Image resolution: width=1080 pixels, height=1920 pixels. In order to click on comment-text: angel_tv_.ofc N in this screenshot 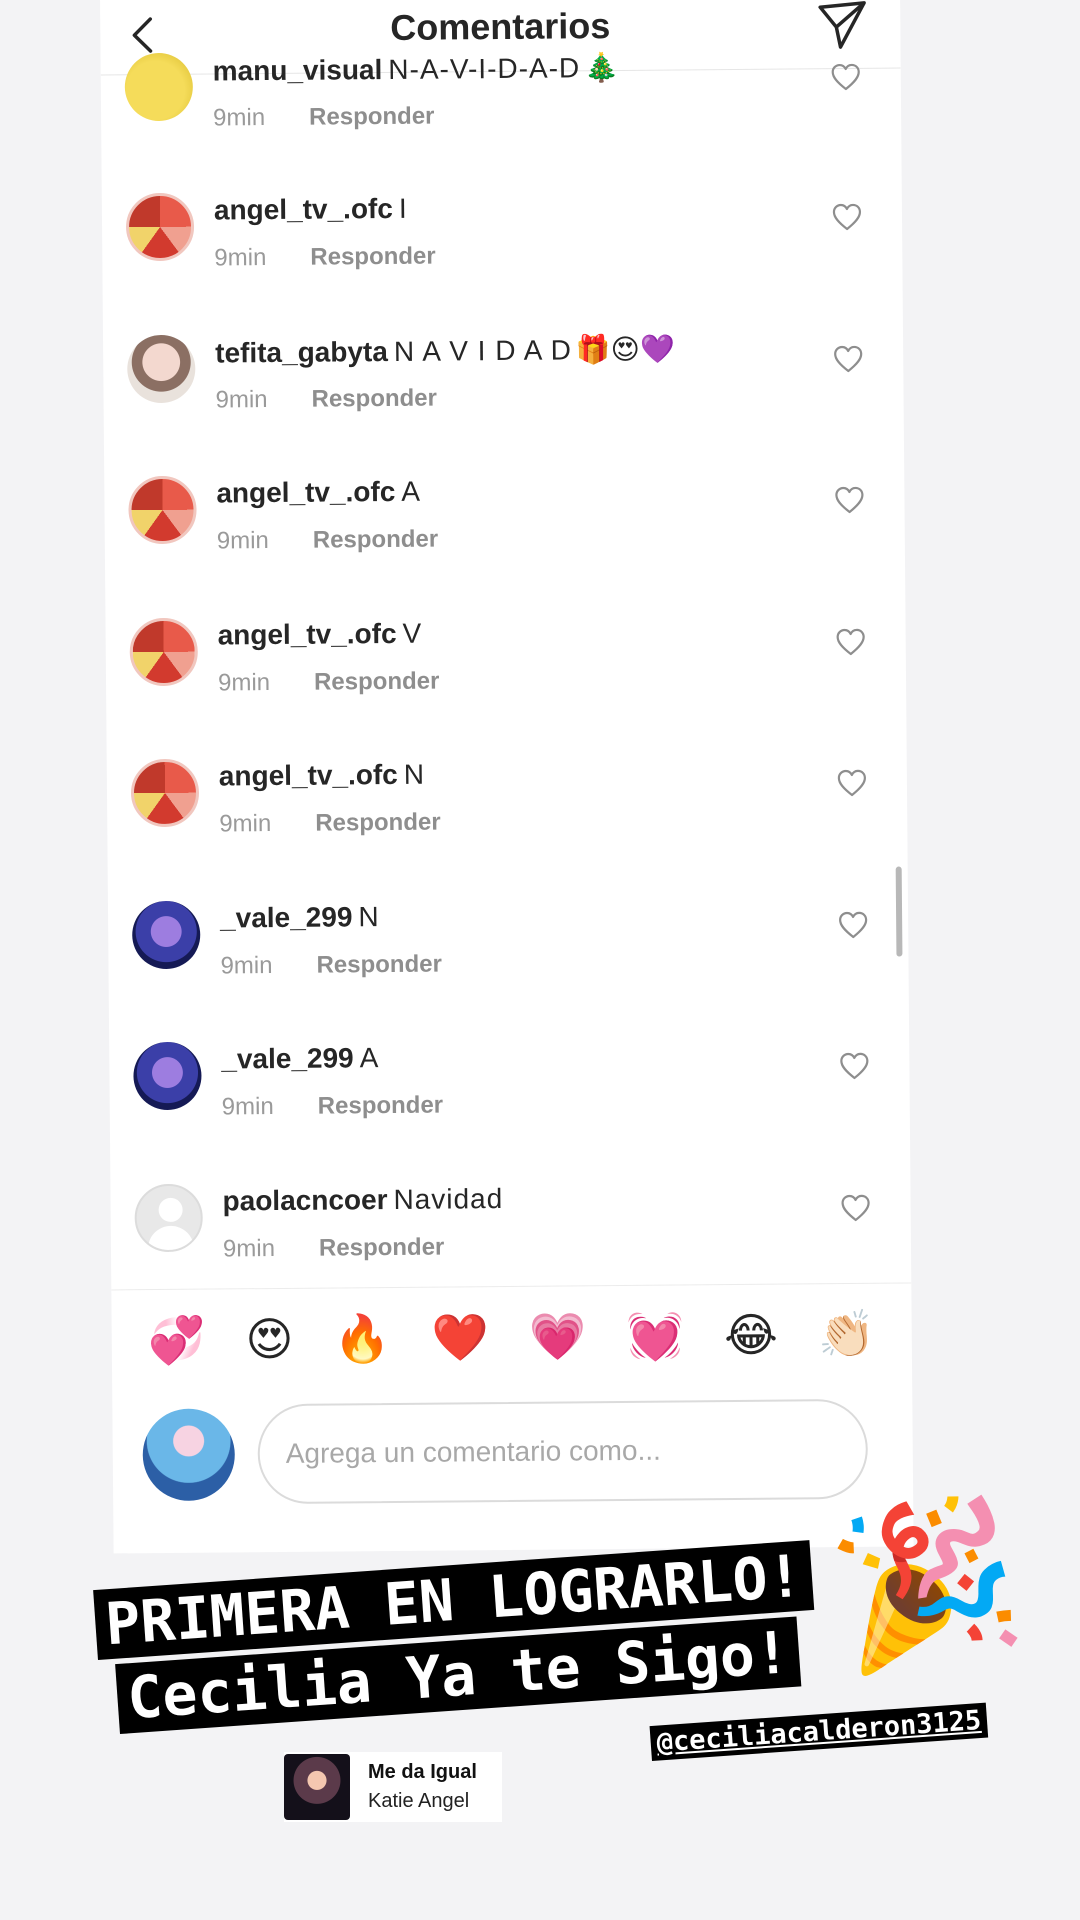, I will do `click(324, 776)`.